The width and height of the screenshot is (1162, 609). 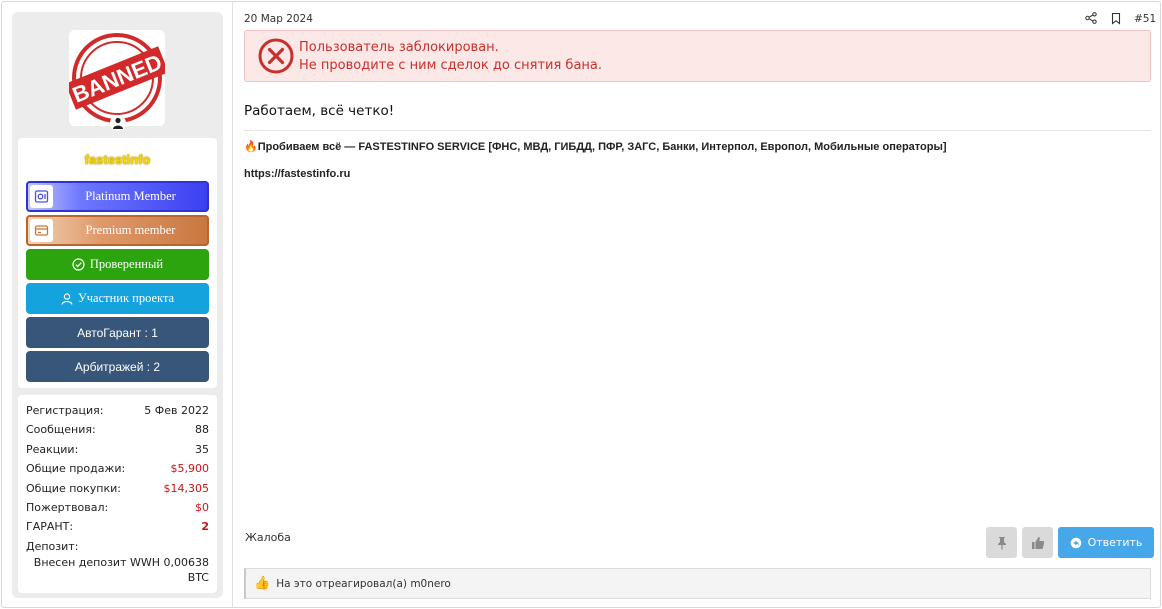 I want to click on stat-key: Регистрация:, so click(x=65, y=410).